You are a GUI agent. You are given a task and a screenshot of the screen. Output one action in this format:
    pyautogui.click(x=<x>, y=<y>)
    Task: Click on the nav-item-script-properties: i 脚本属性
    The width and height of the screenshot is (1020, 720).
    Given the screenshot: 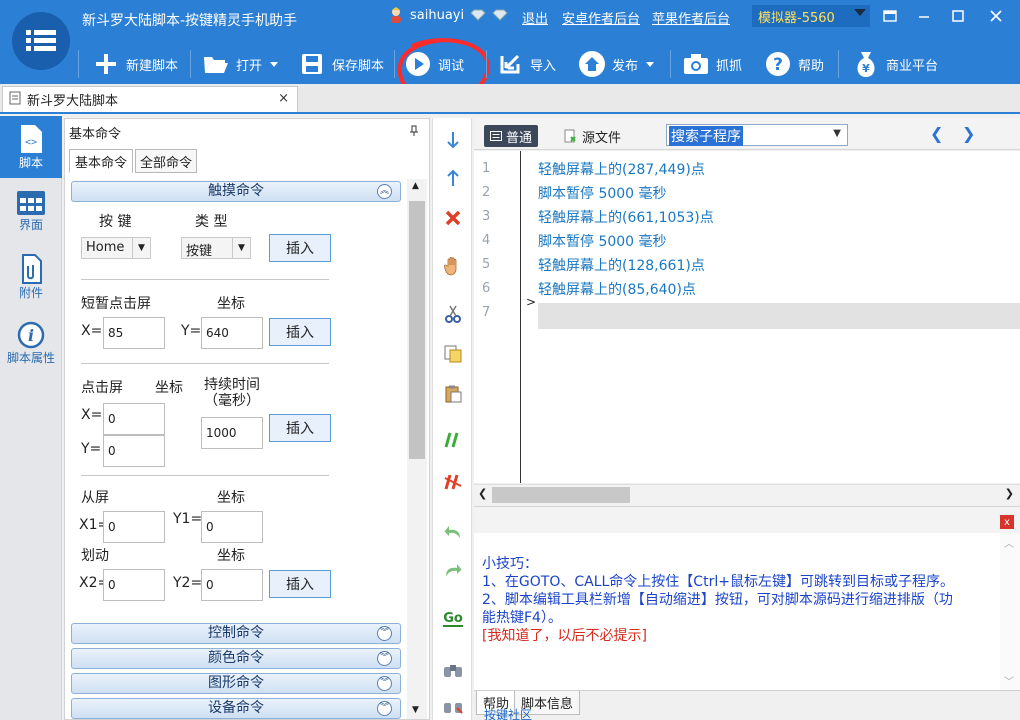 What is the action you would take?
    pyautogui.click(x=31, y=343)
    